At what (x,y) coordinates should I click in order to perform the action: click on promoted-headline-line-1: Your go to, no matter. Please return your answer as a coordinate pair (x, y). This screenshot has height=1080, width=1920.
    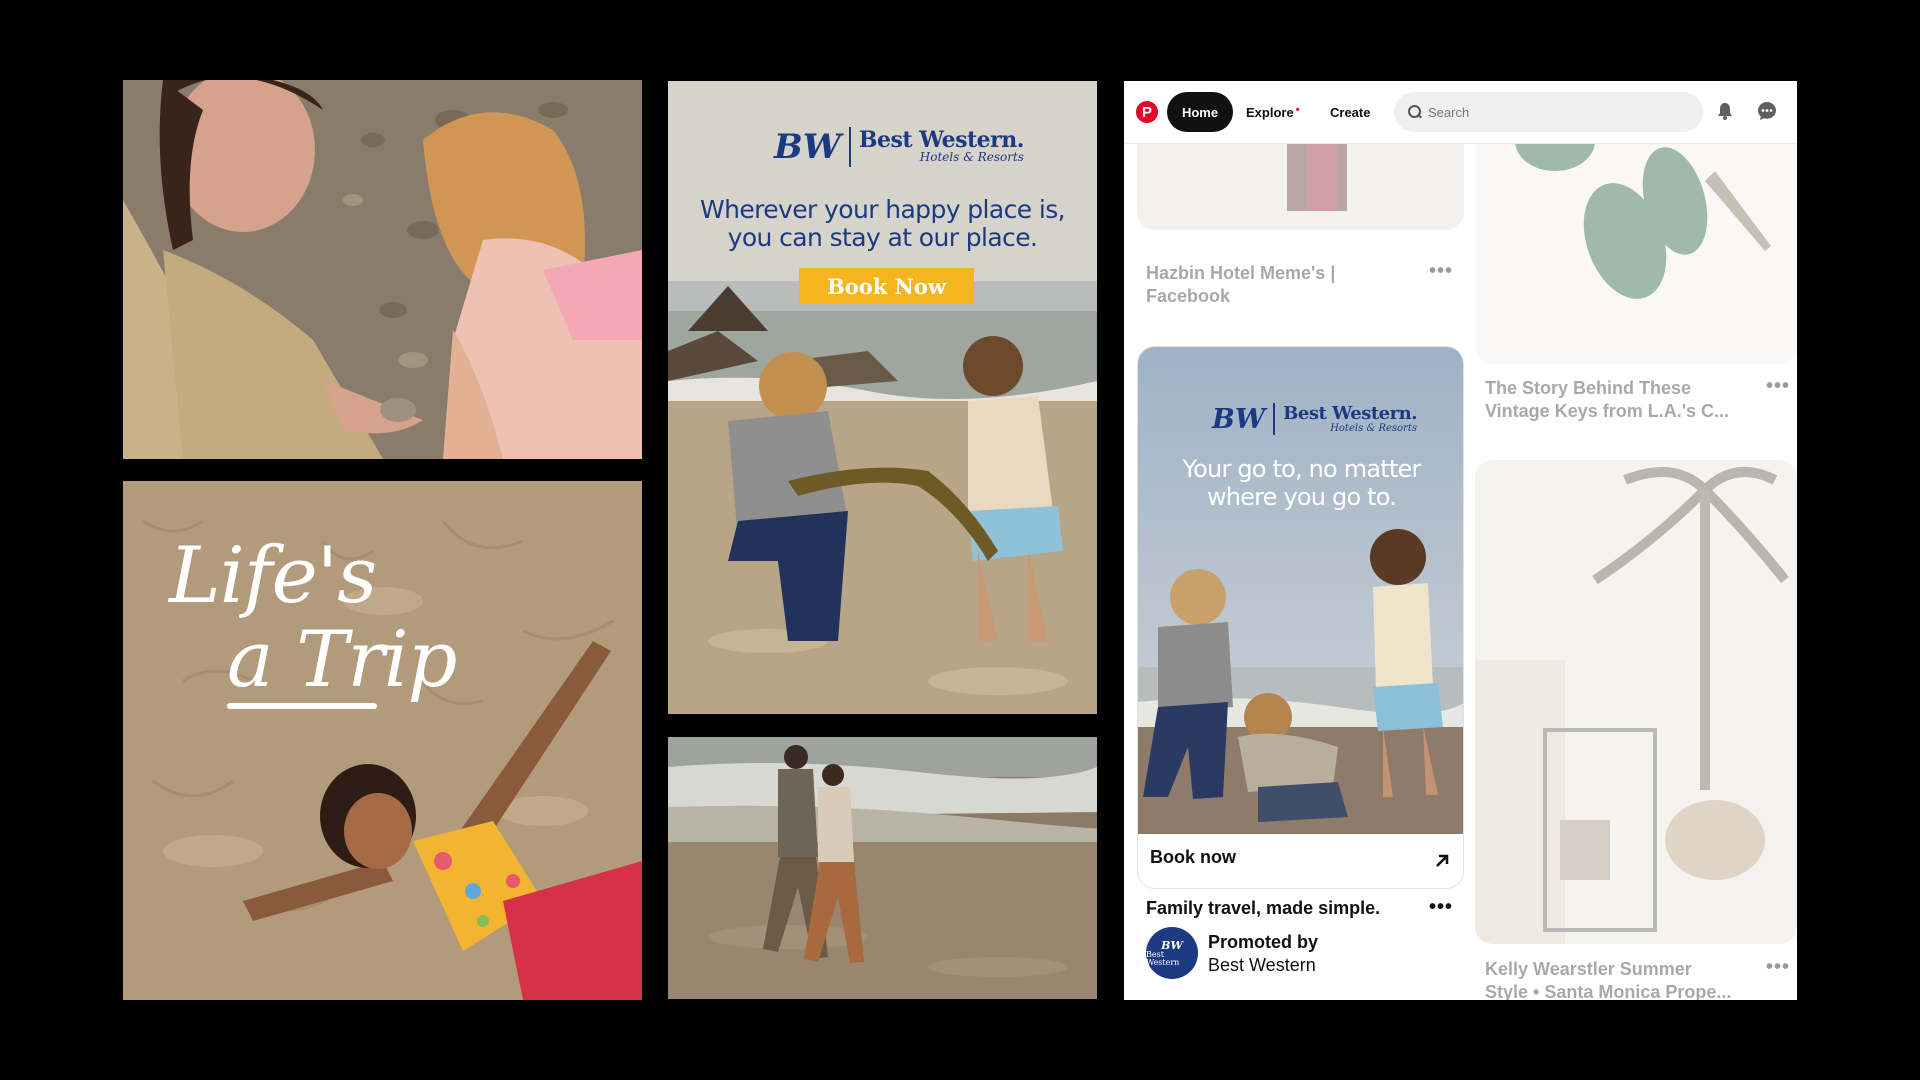
    Looking at the image, I should click on (1301, 469).